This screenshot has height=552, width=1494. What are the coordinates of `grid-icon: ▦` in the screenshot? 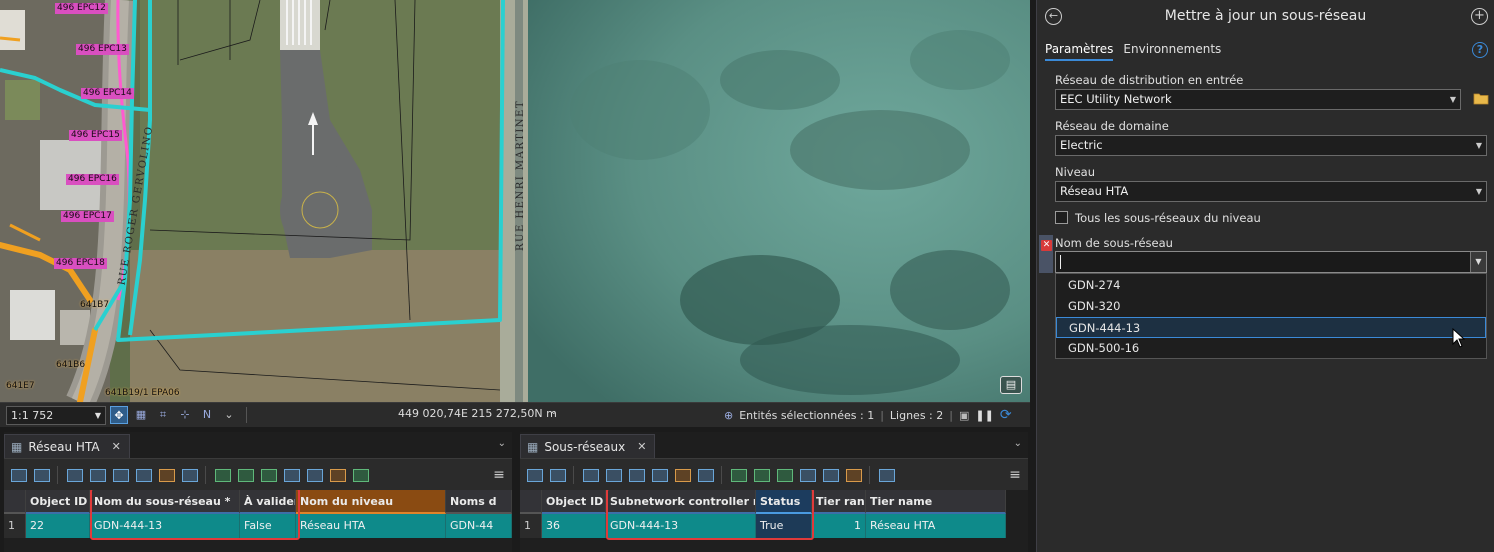 It's located at (141, 415).